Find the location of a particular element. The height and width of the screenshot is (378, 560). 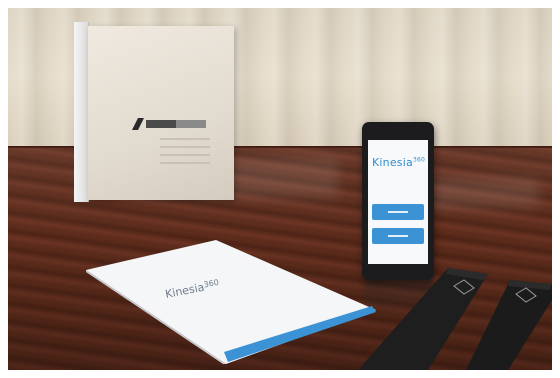

app-brand: Kinesia is located at coordinates (392, 162).